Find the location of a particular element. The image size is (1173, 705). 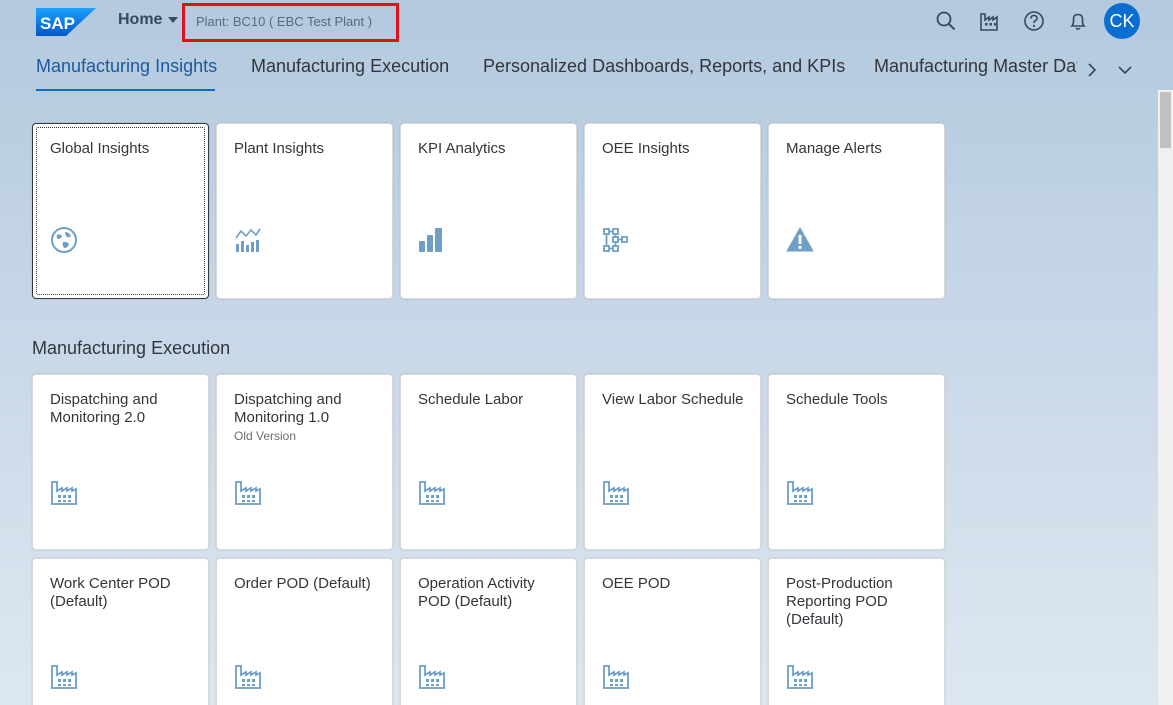

tile-title: Manage Alerts is located at coordinates (834, 148).